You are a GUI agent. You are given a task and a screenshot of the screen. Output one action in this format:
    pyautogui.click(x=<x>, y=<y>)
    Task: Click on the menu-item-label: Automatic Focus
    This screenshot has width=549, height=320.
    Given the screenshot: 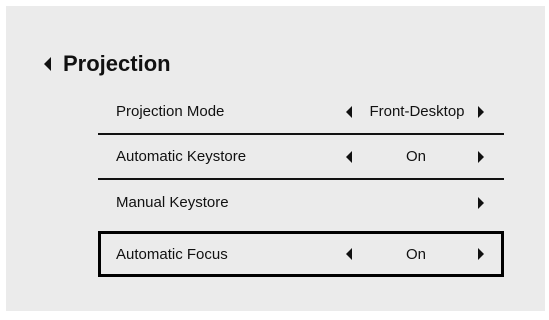 What is the action you would take?
    pyautogui.click(x=172, y=254)
    